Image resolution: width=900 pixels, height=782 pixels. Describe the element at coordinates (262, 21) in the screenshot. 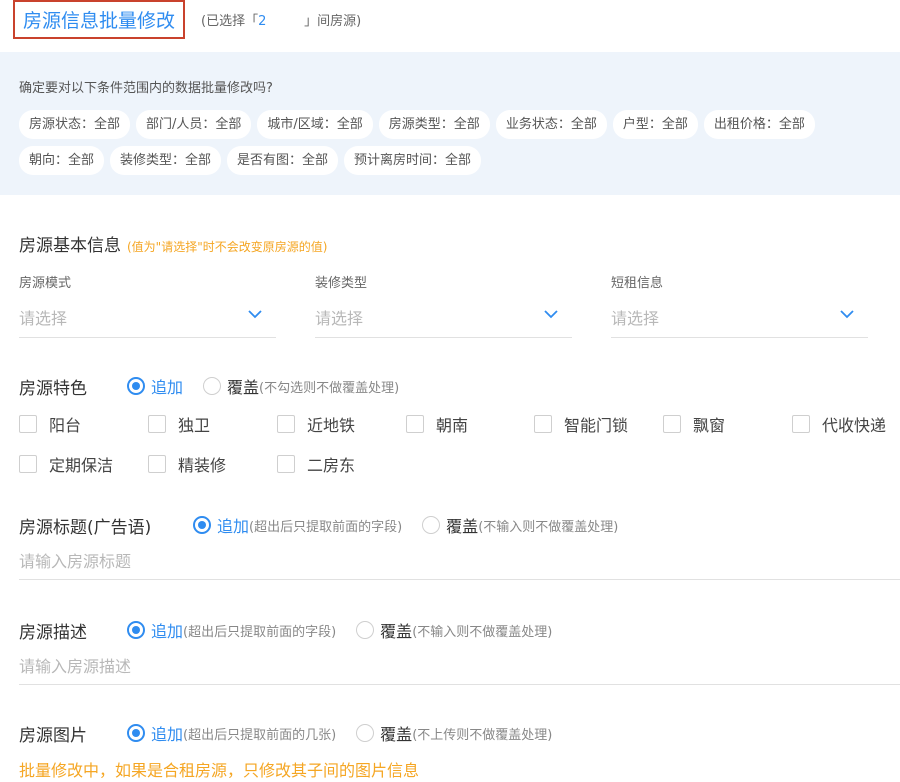

I see `selection-count: 2` at that location.